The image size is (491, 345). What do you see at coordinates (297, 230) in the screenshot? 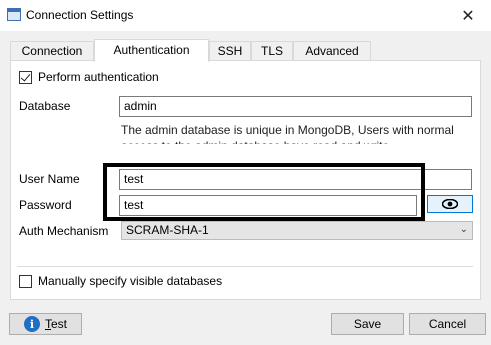
I see `auth-mechanism-select: SCRAM-SHA-1 ⌄` at bounding box center [297, 230].